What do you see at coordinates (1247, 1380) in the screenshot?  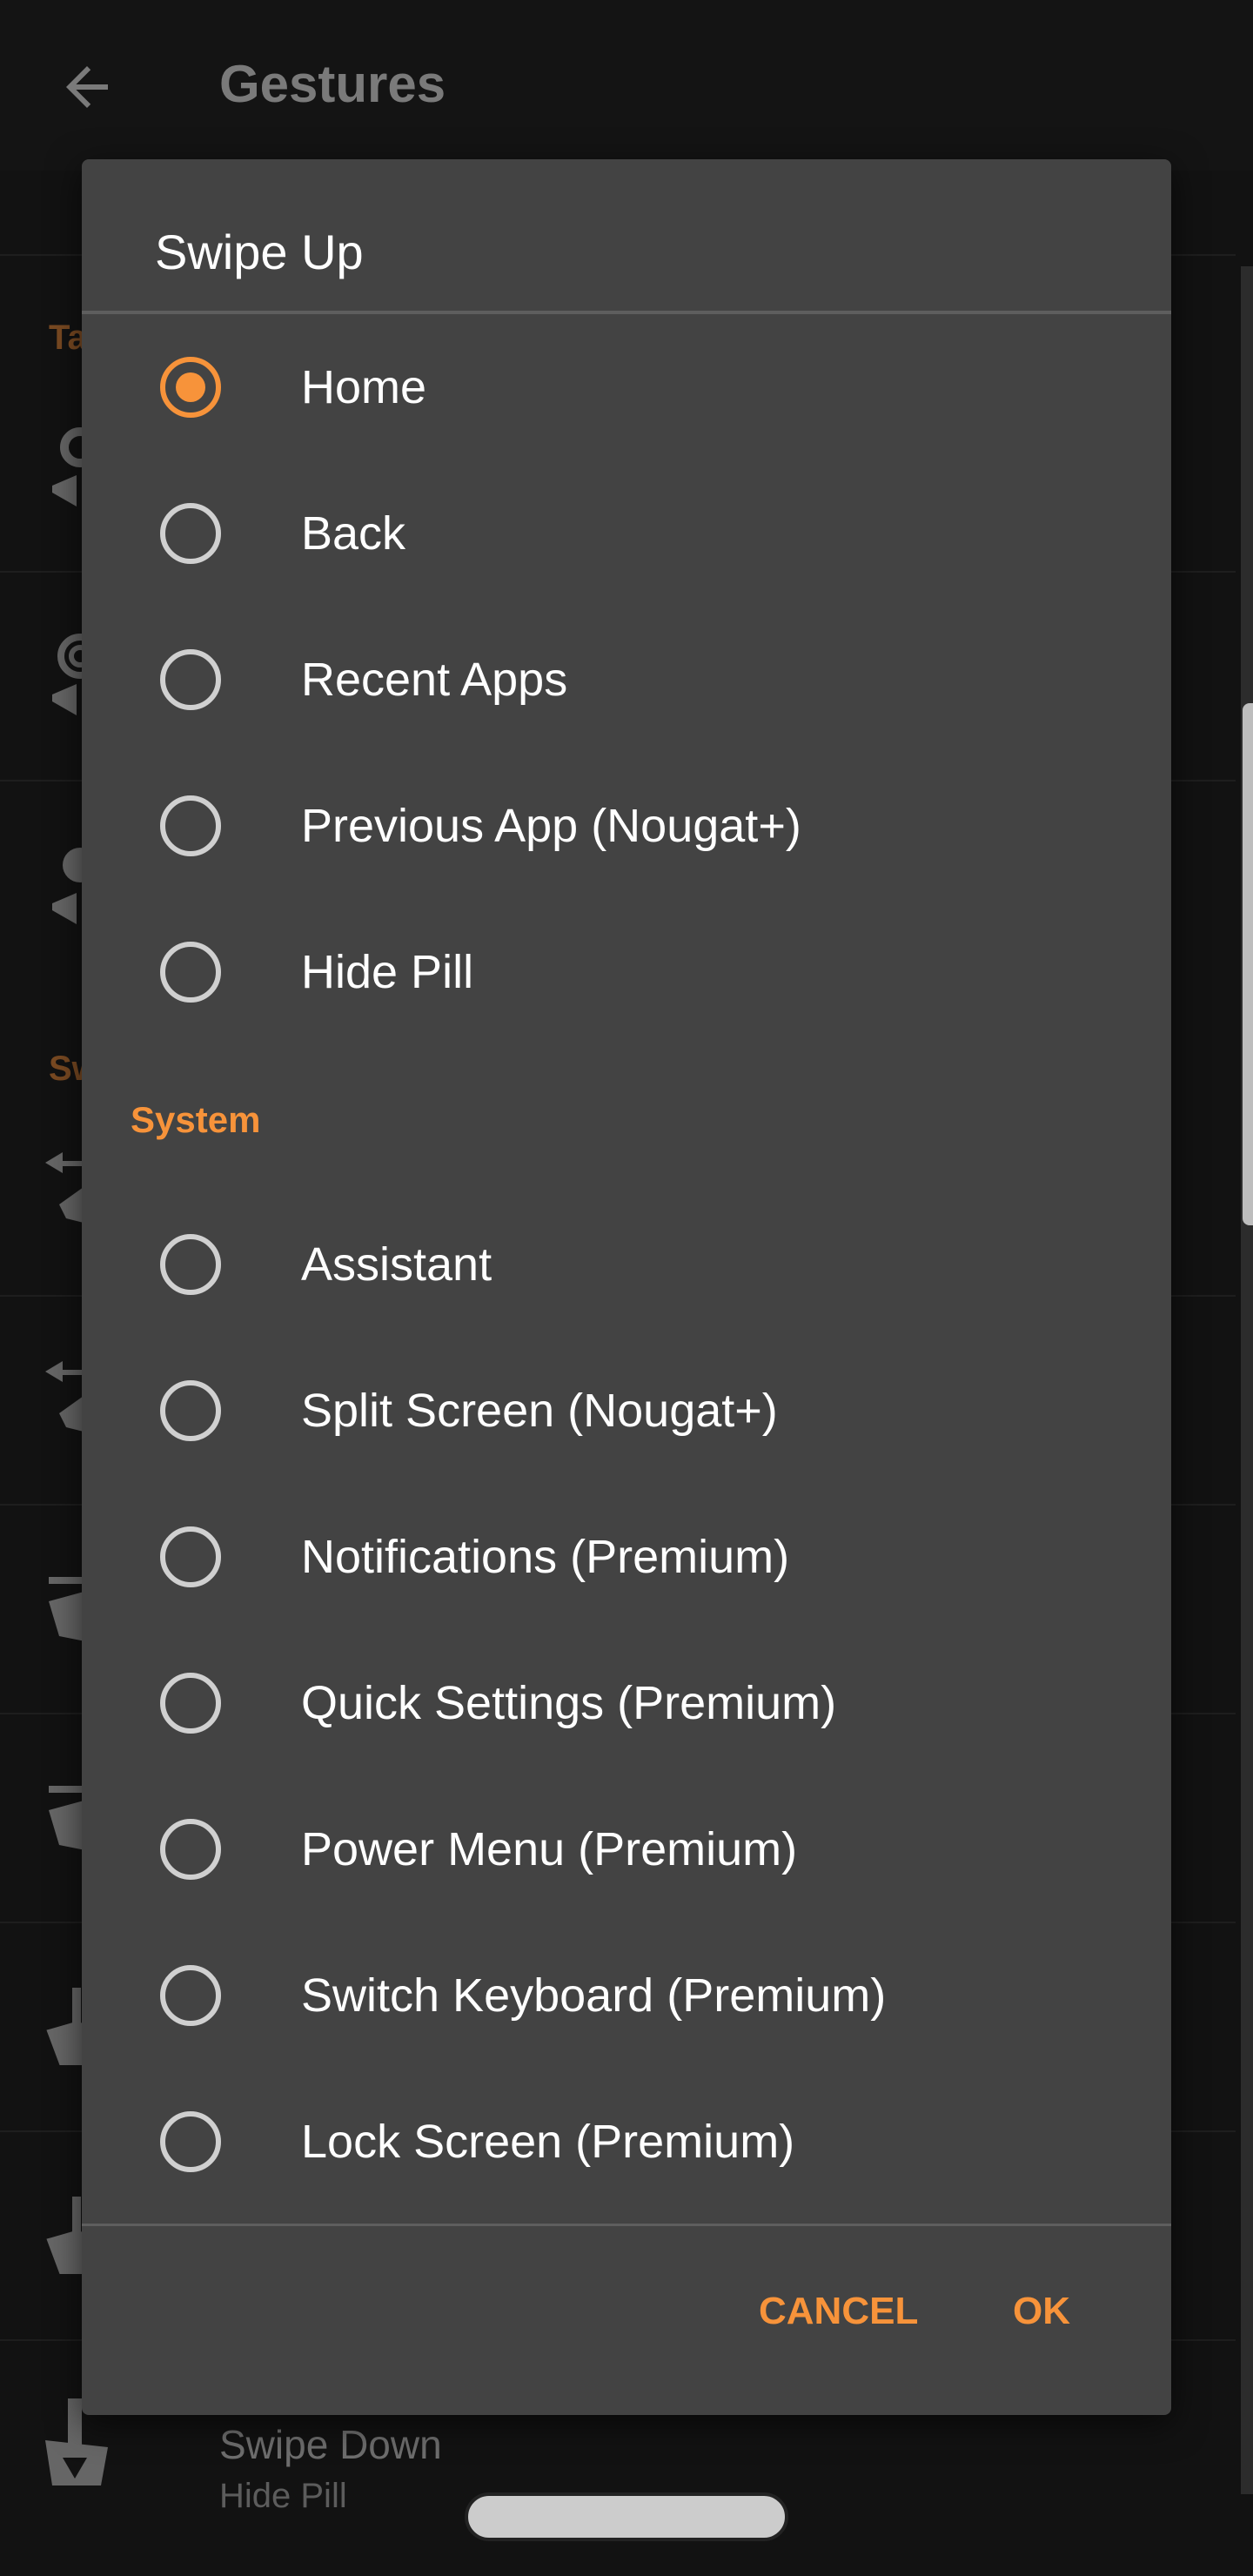 I see `scrollbar-track` at bounding box center [1247, 1380].